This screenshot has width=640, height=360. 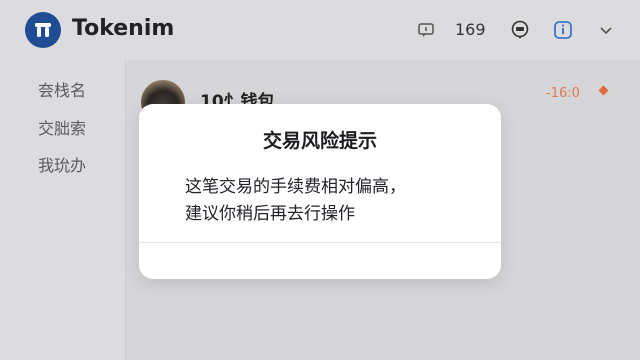 I want to click on sidebar-item-2: 交胐索, so click(x=62, y=127).